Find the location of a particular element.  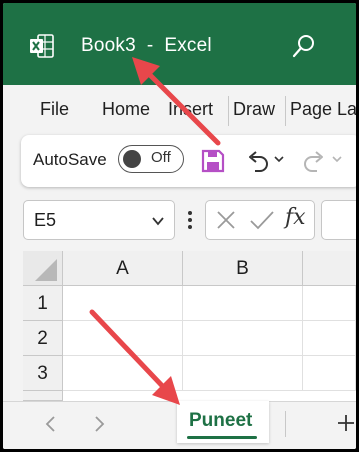

undo-icon is located at coordinates (258, 161).